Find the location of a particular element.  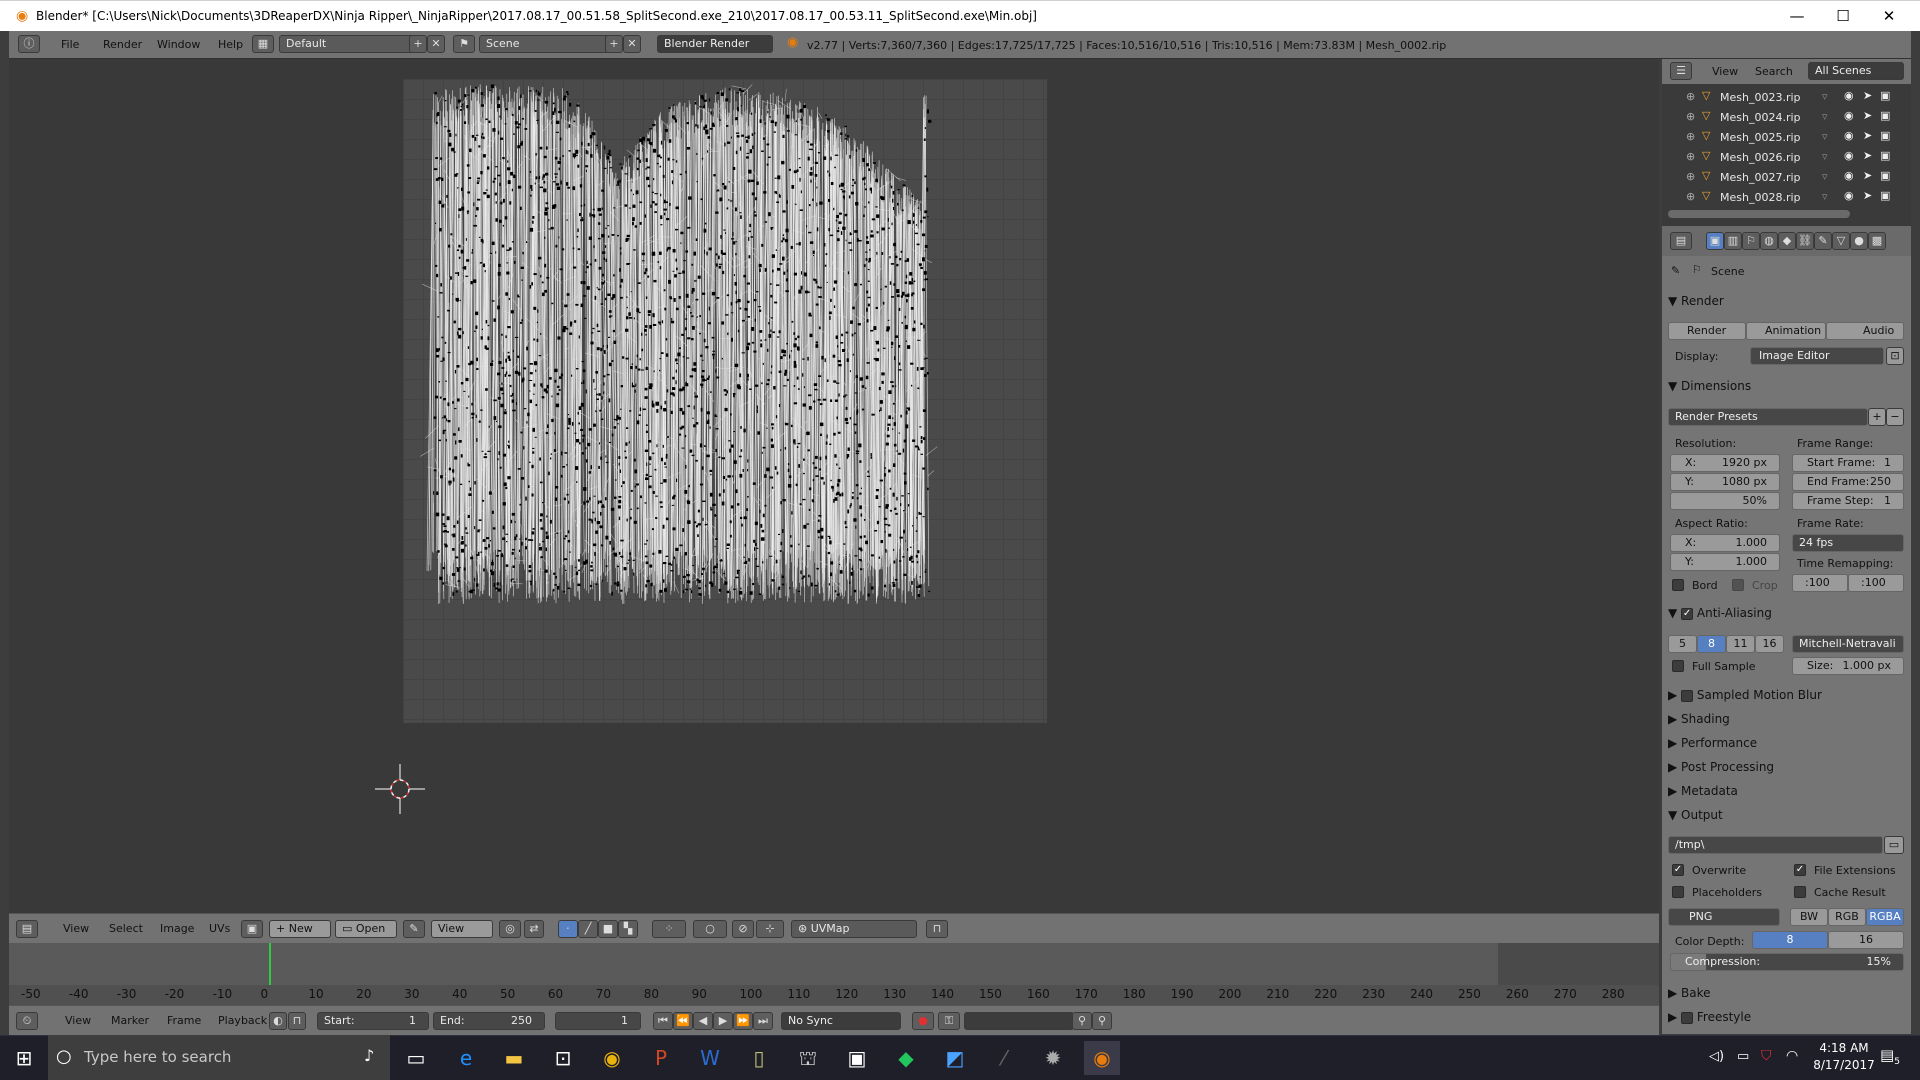

vertex-select-icon: ⋅ is located at coordinates (568, 929).